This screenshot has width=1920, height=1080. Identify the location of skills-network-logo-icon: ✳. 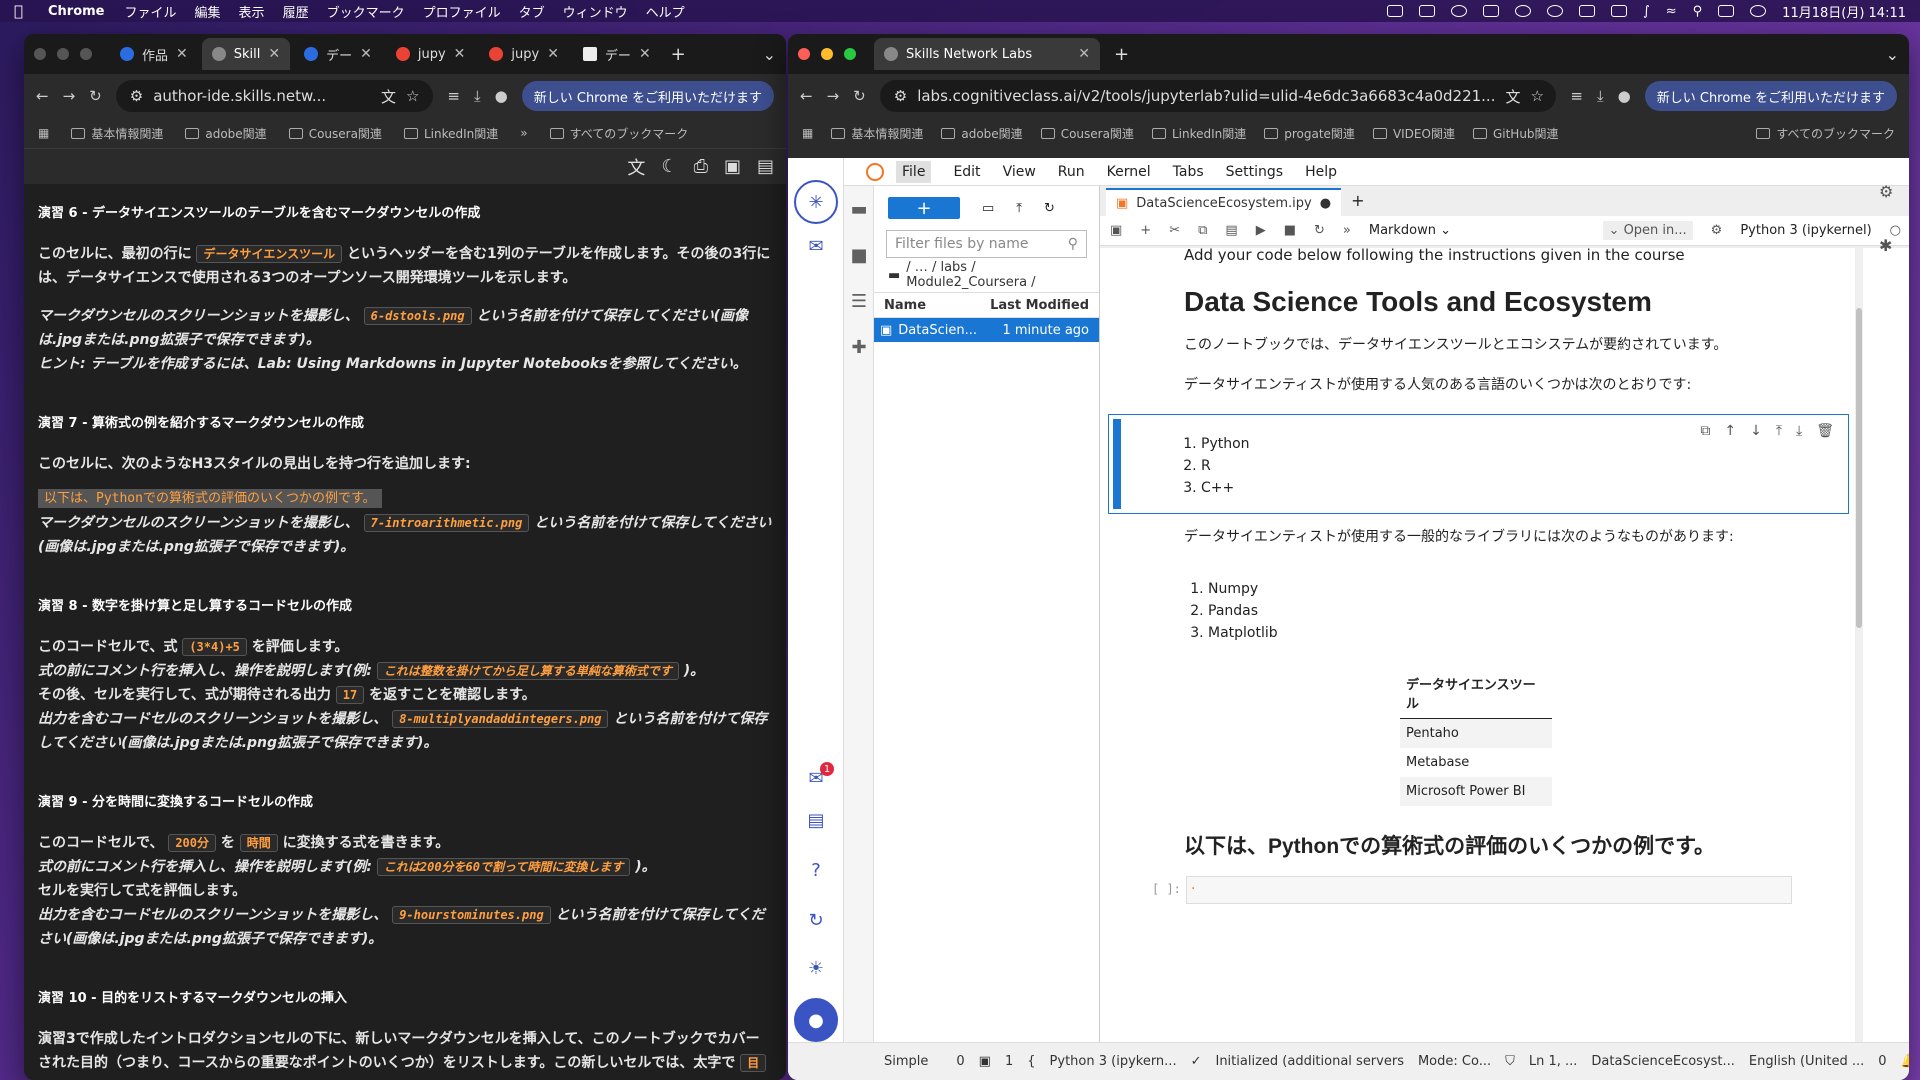
(816, 202).